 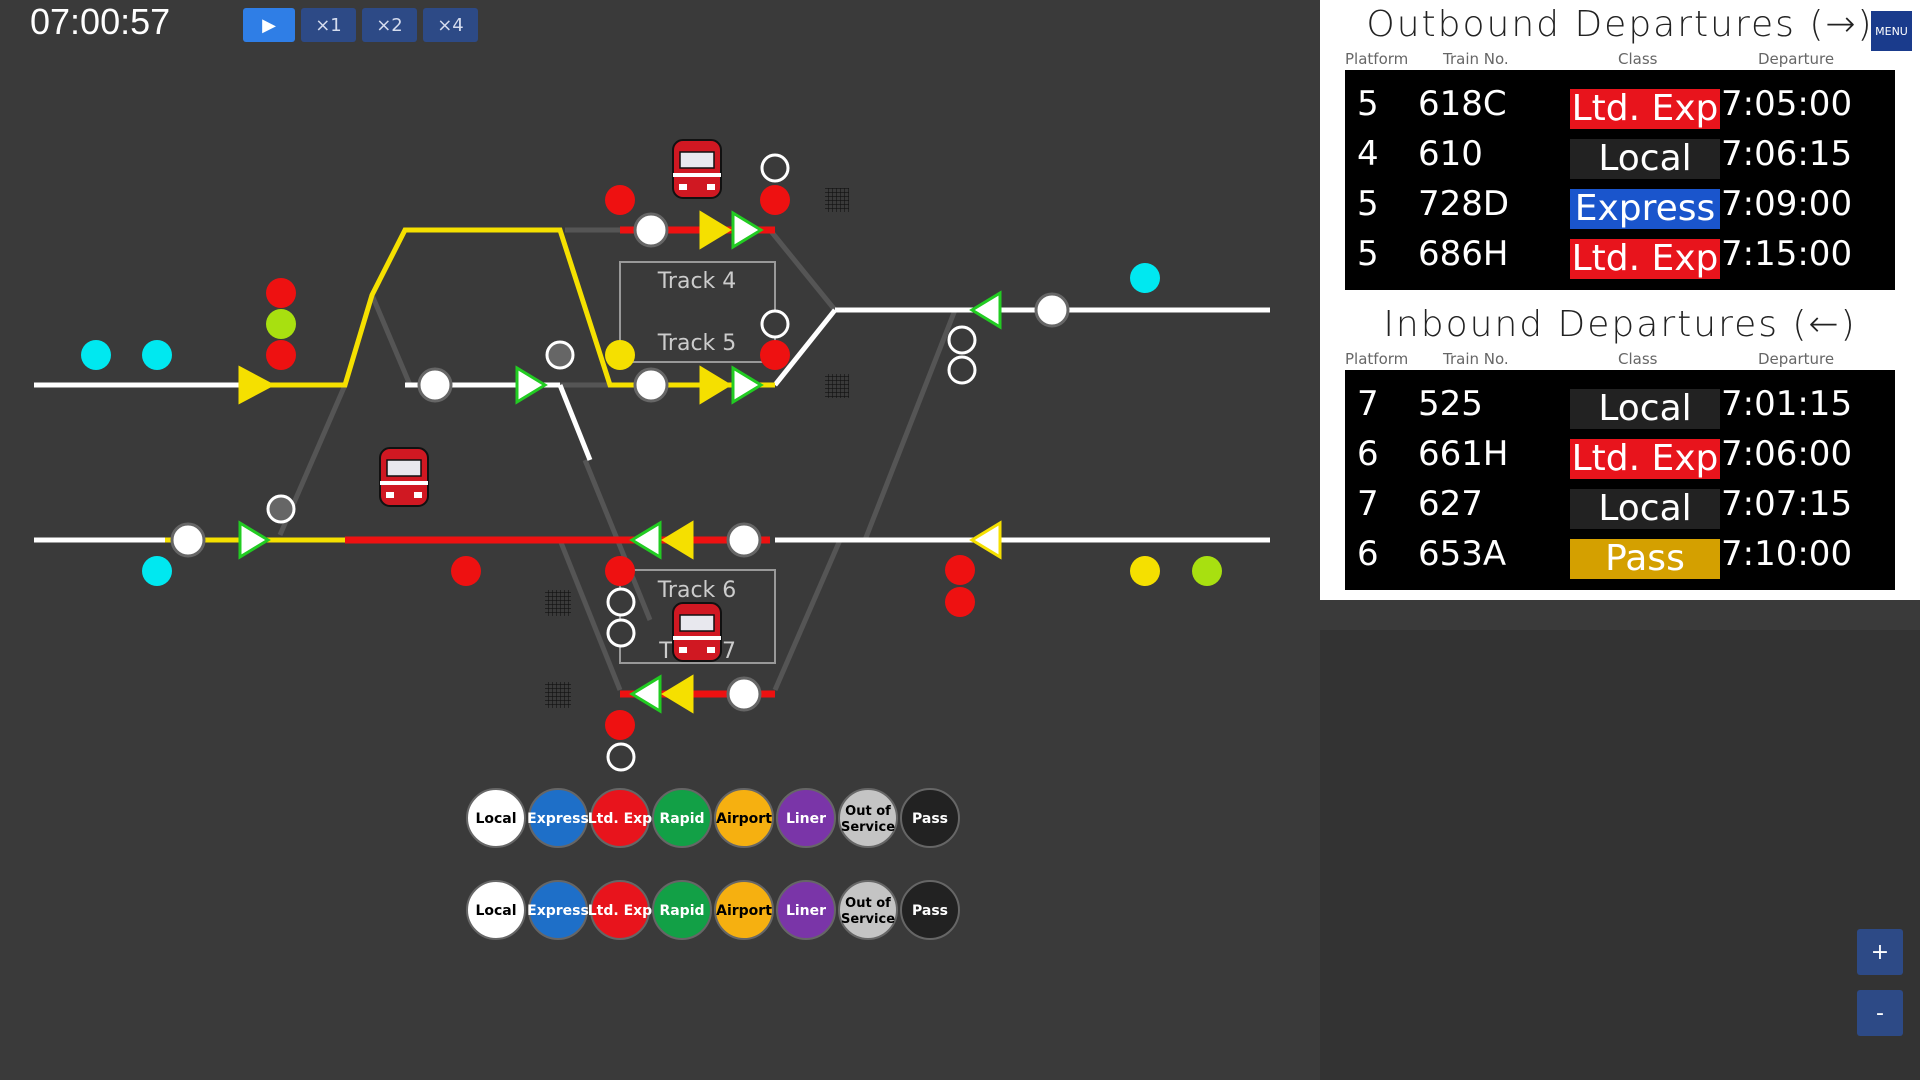 What do you see at coordinates (1787, 554) in the screenshot?
I see `row-departure: 7:10:00` at bounding box center [1787, 554].